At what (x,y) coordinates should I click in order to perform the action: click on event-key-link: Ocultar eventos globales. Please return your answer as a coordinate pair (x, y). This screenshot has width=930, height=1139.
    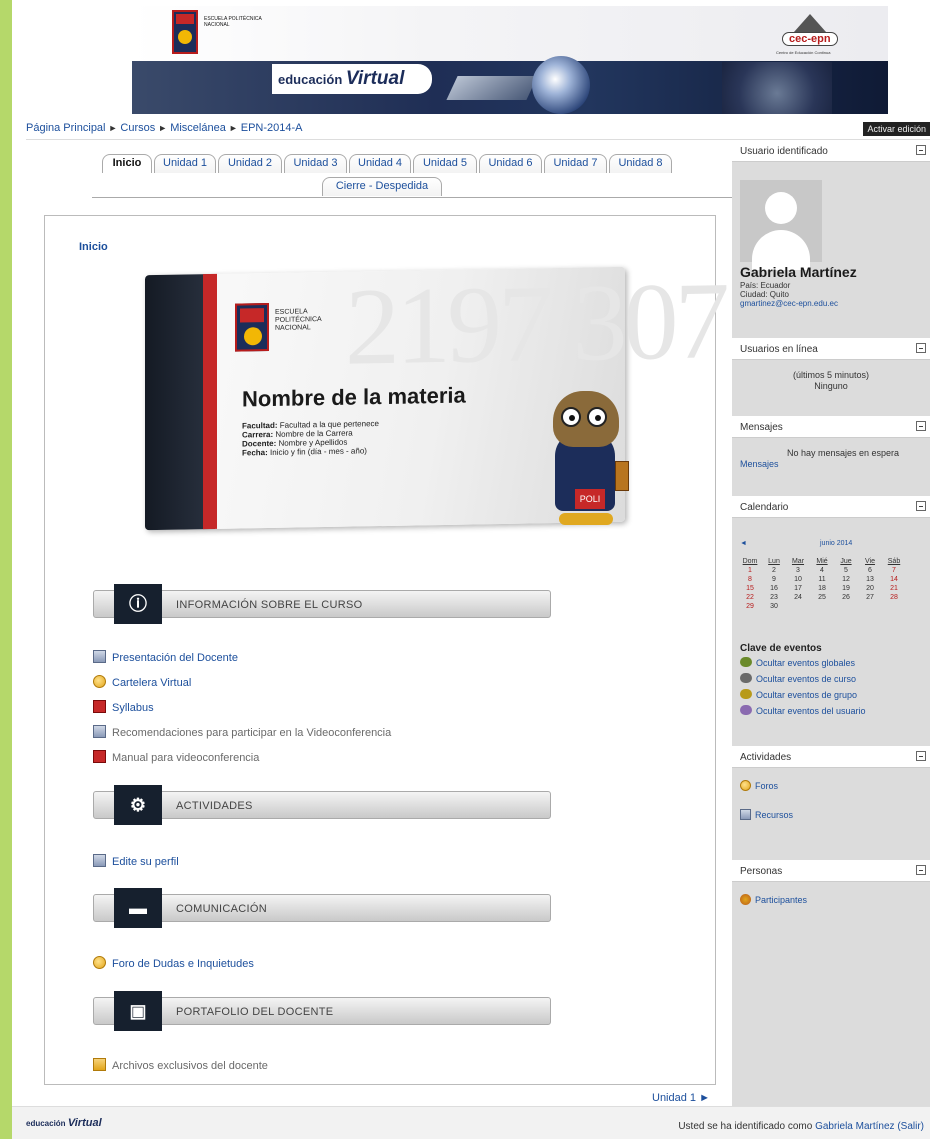
    Looking at the image, I should click on (797, 662).